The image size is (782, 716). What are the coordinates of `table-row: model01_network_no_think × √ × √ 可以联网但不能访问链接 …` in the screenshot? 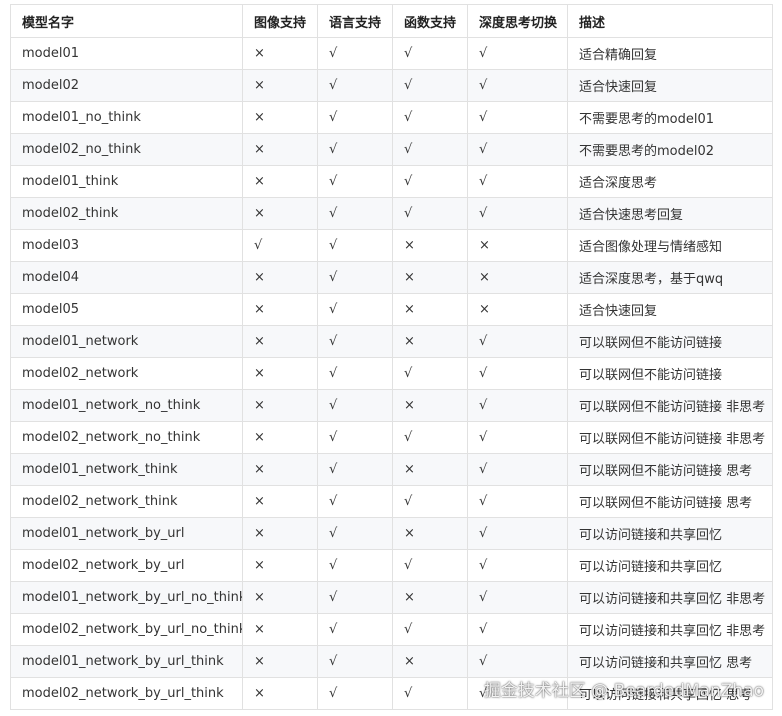 It's located at (391, 405).